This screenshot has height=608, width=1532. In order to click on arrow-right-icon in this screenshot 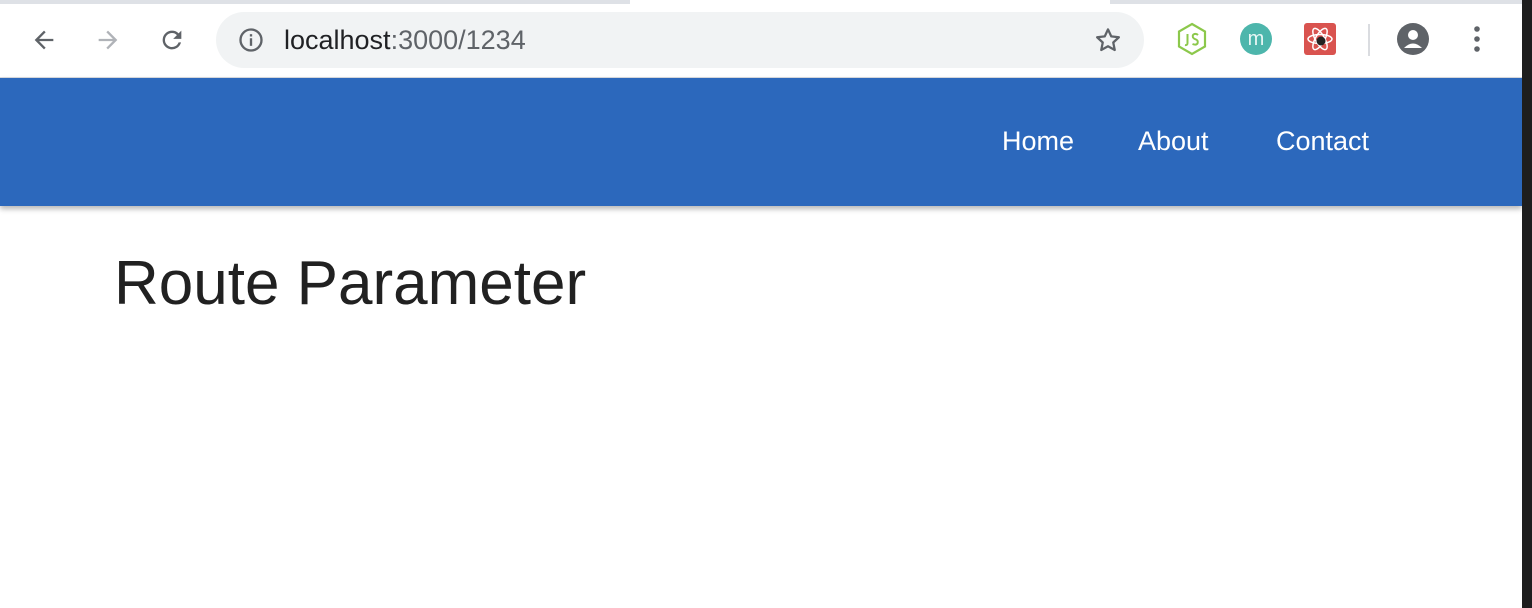, I will do `click(108, 40)`.